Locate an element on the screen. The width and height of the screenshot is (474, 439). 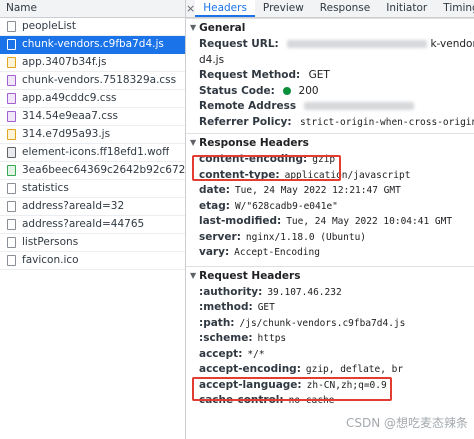
response-header-value: gzip is located at coordinates (324, 159).